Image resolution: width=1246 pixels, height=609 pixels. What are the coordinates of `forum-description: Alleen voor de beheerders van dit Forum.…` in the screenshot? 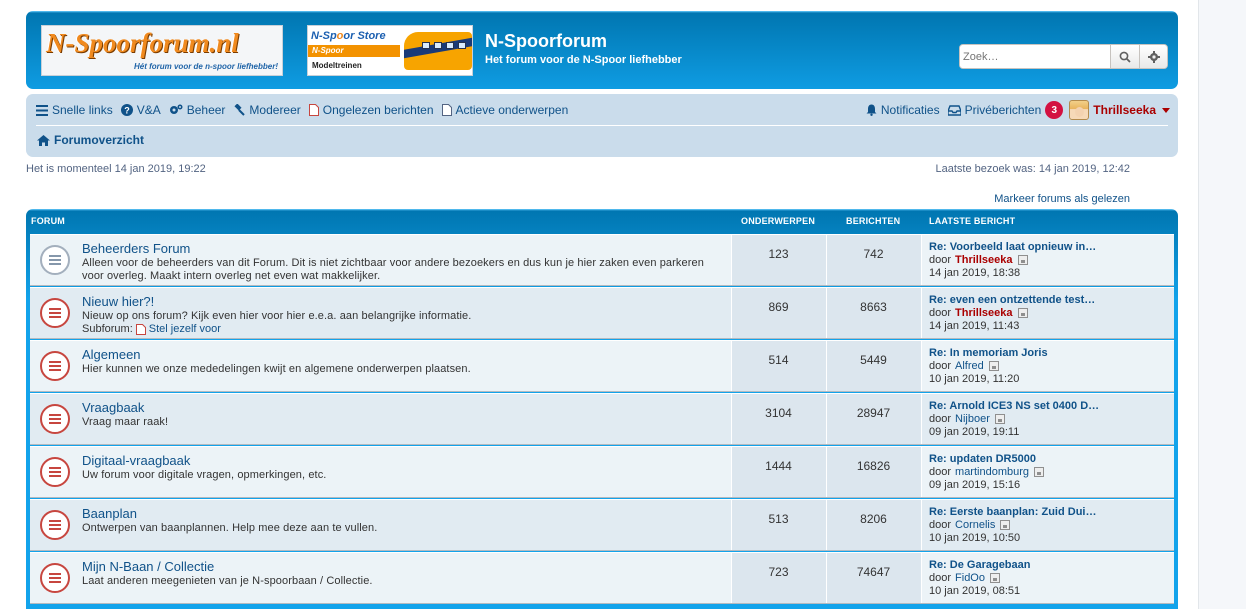 It's located at (393, 269).